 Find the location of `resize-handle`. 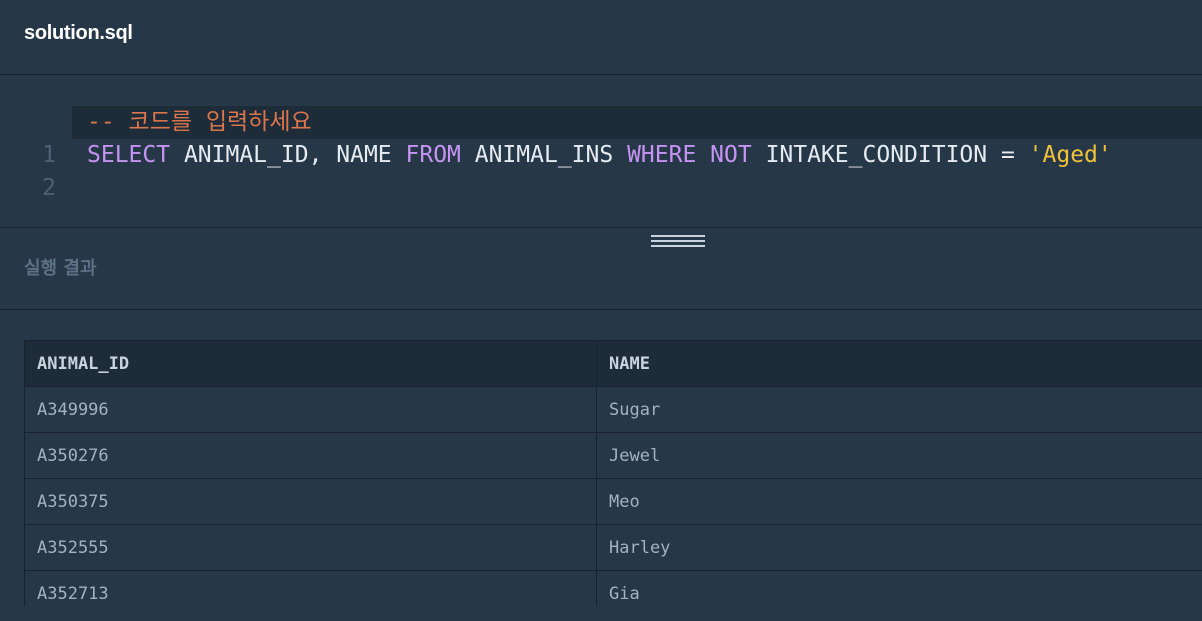

resize-handle is located at coordinates (678, 242).